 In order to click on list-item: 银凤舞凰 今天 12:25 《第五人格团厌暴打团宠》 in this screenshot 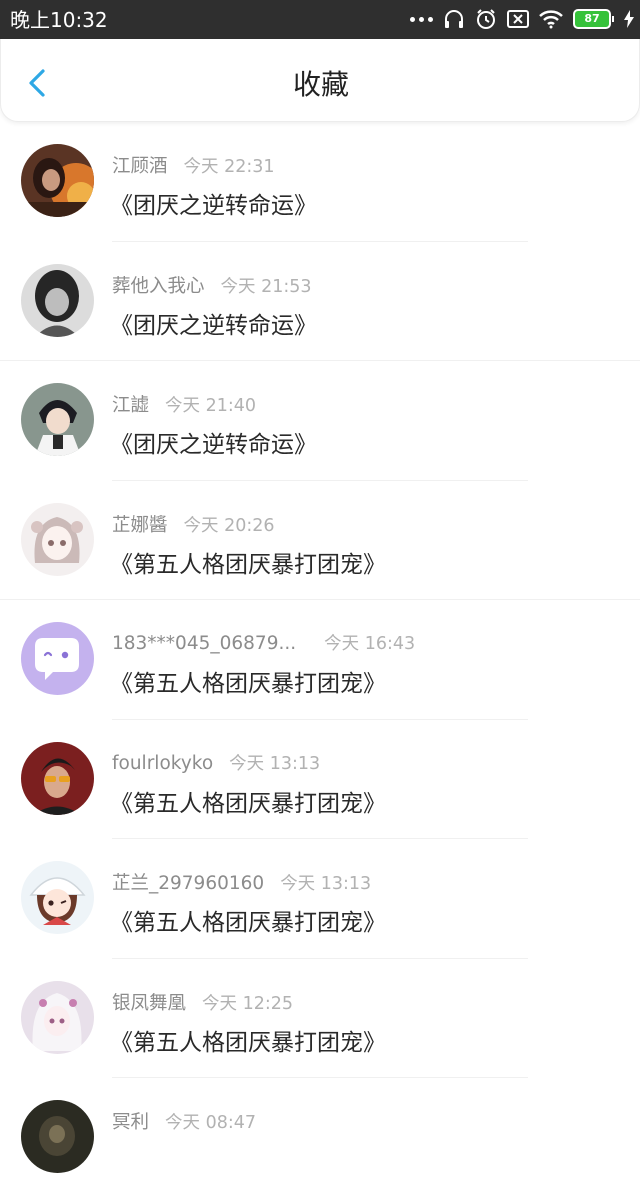, I will do `click(320, 1018)`.